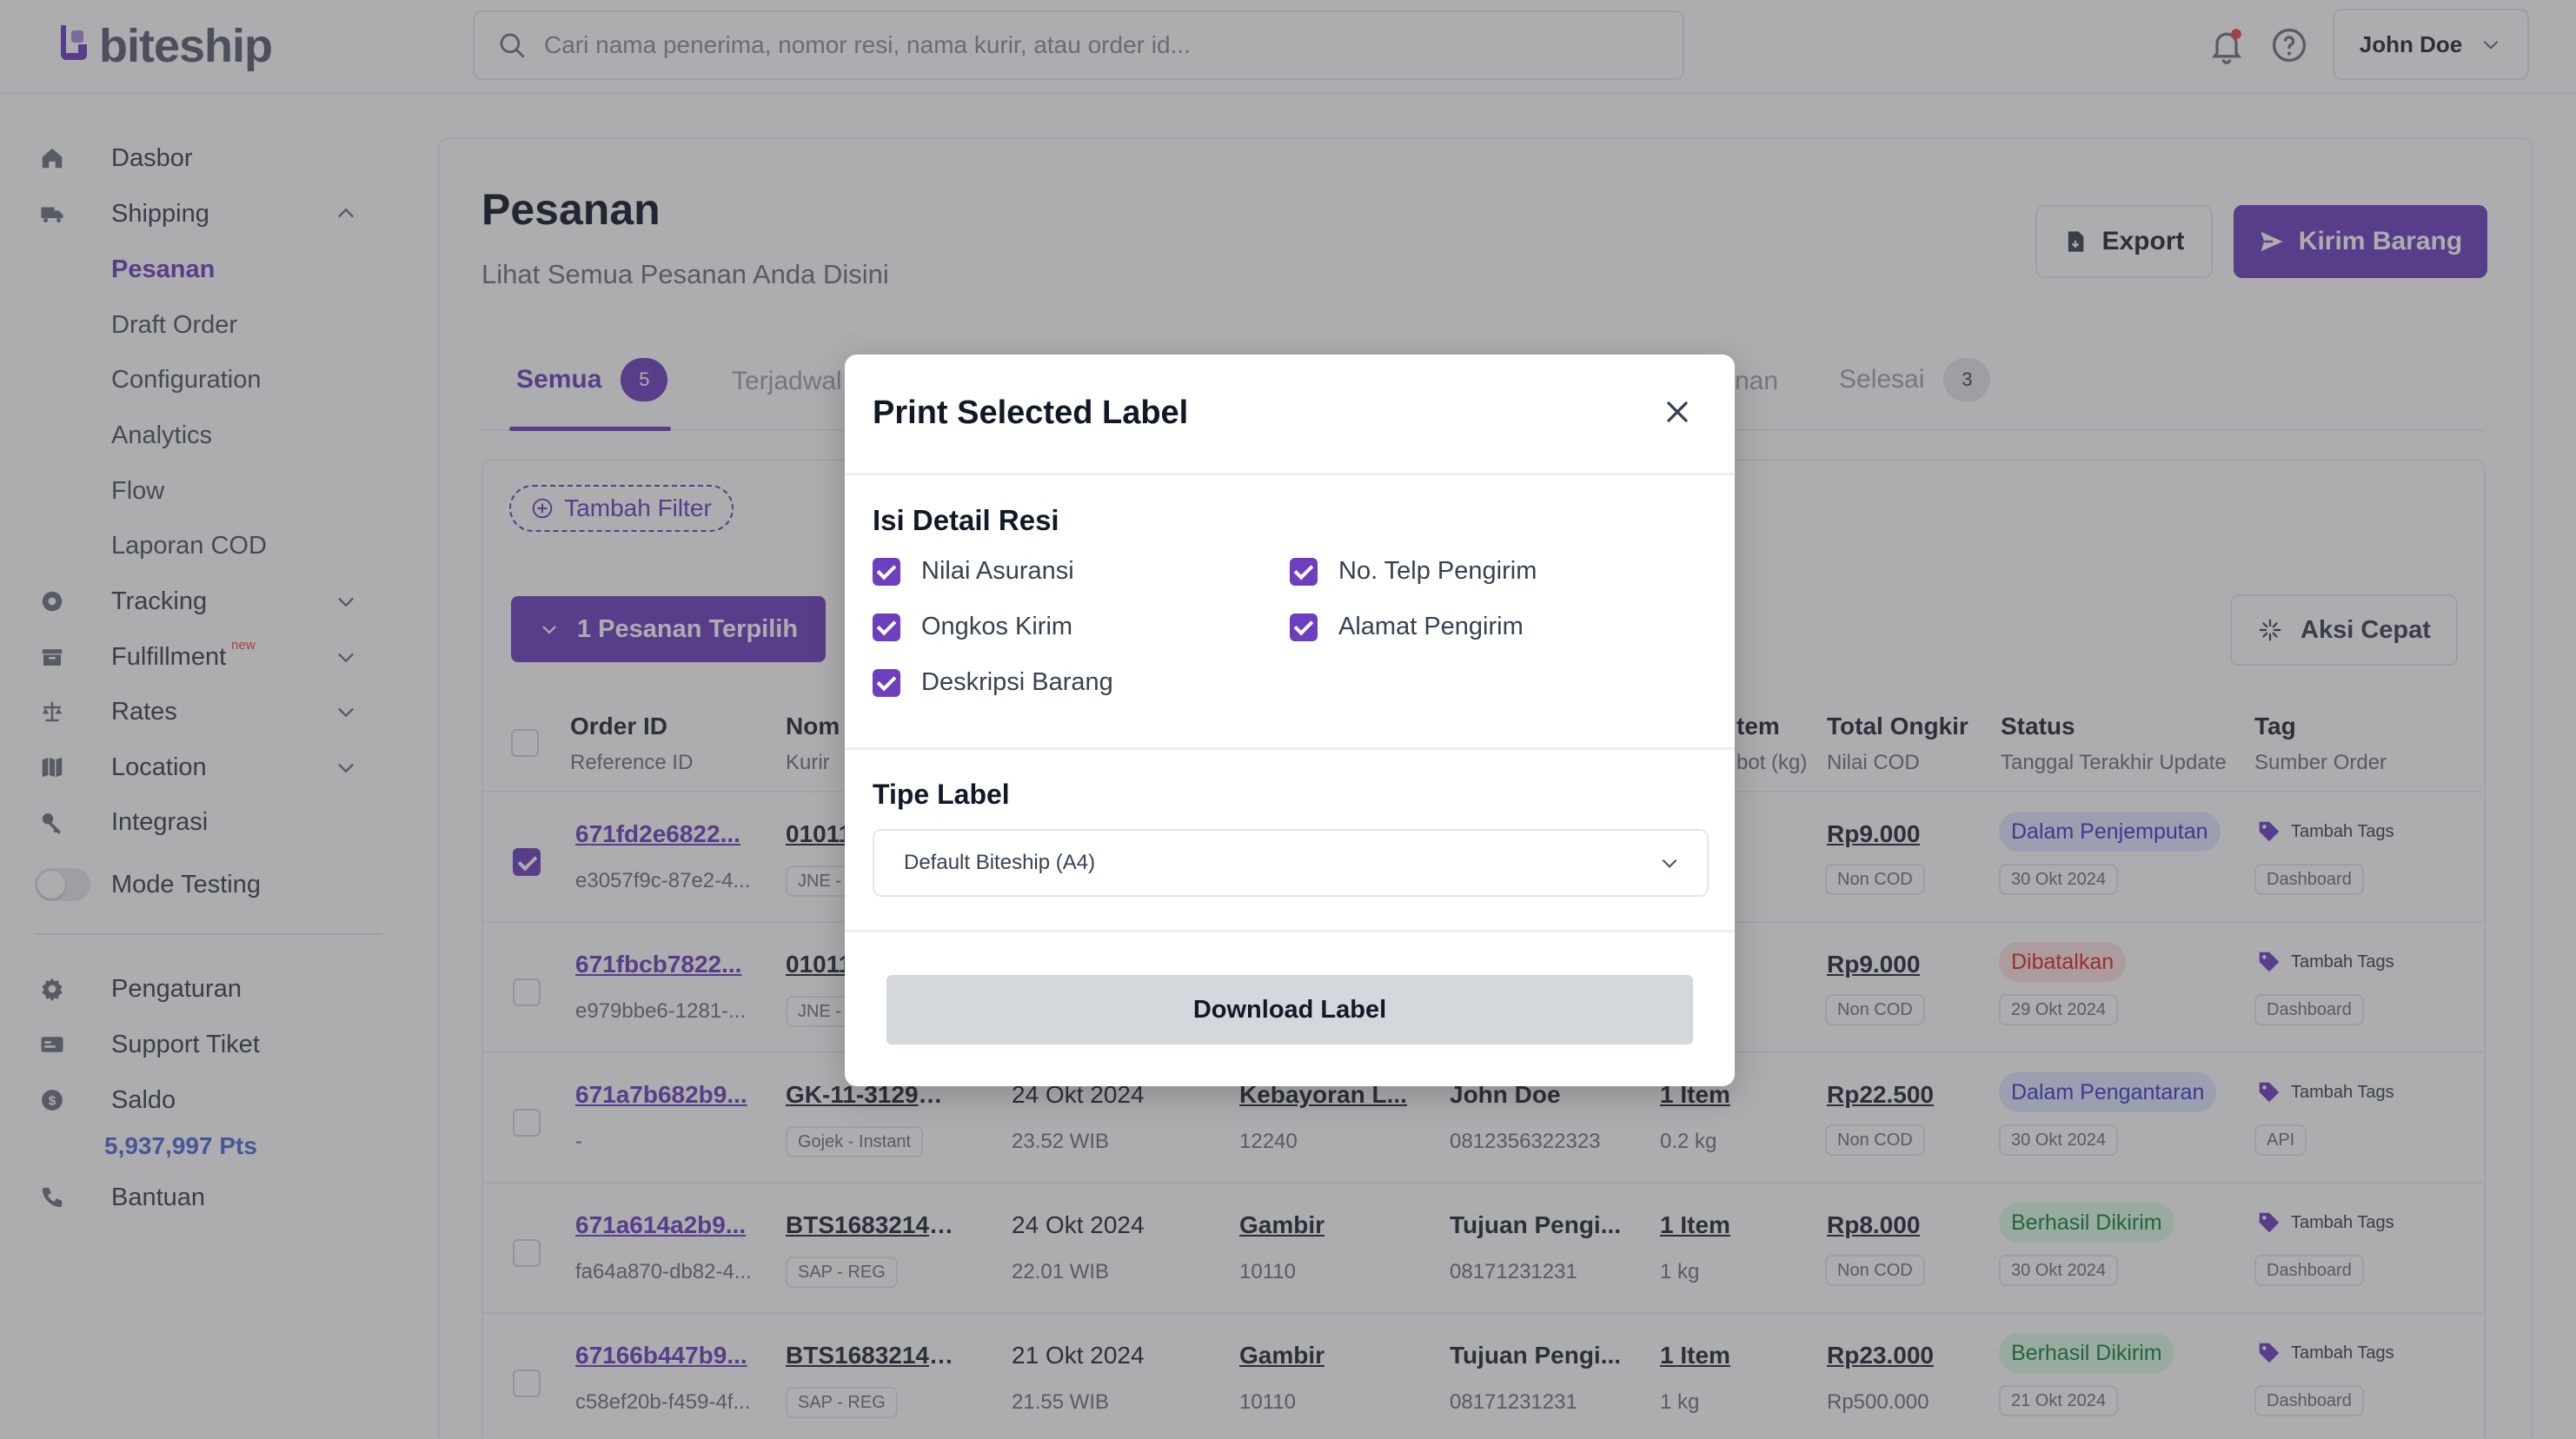 The image size is (2576, 1439). Describe the element at coordinates (1017, 682) in the screenshot. I see `option-label: Deskripsi Barang` at that location.